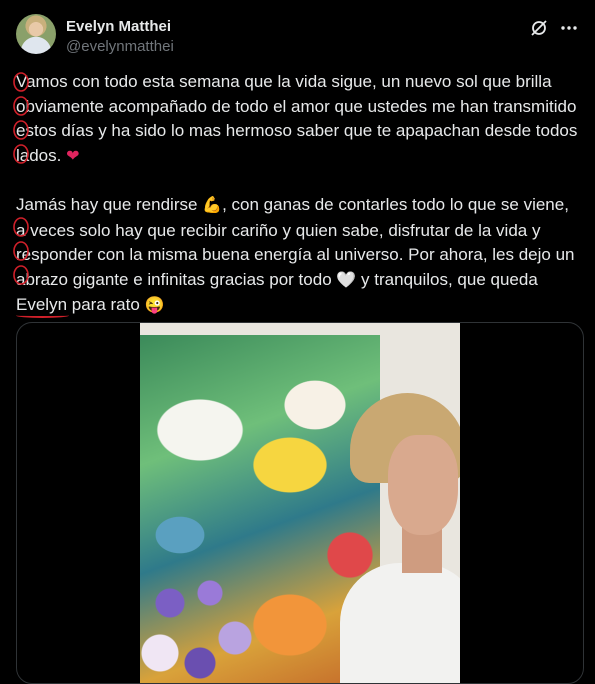 This screenshot has height=684, width=595. What do you see at coordinates (36, 34) in the screenshot?
I see `avatar` at bounding box center [36, 34].